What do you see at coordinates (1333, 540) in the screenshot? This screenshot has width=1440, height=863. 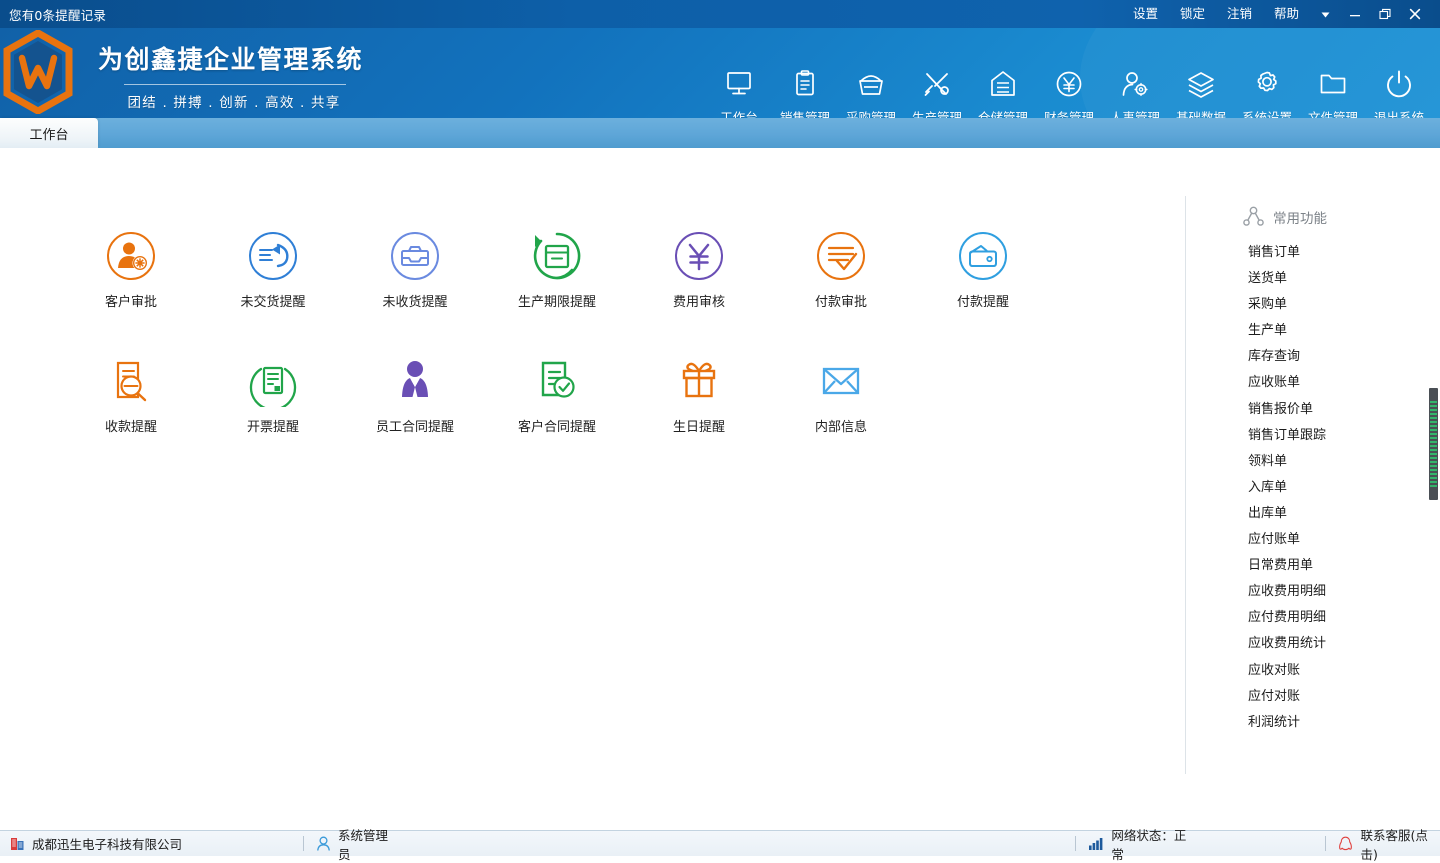 I see `fn-item-payable-bill: 应付账单` at bounding box center [1333, 540].